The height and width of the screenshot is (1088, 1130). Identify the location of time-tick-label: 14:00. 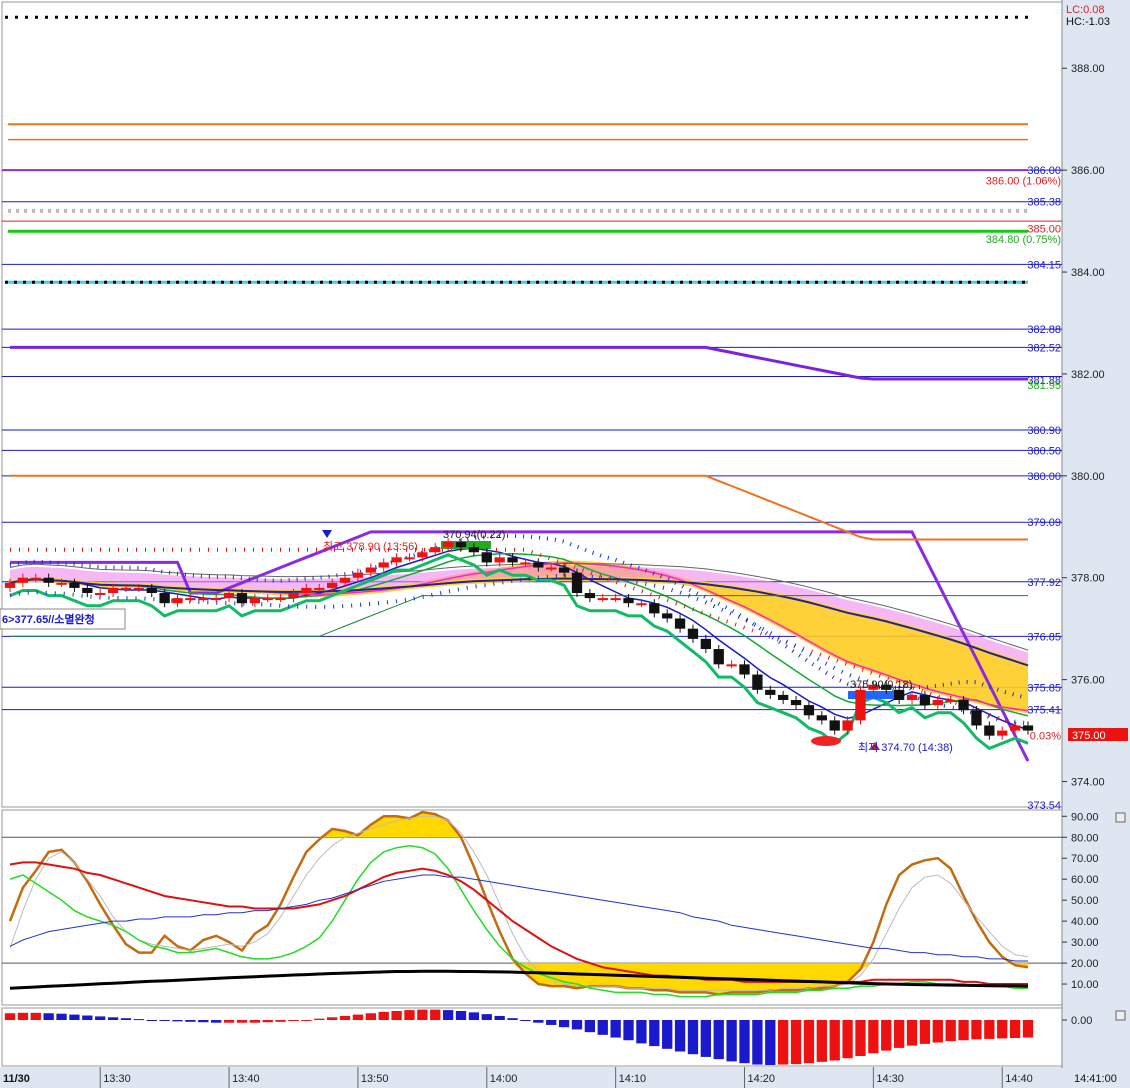
(504, 1079).